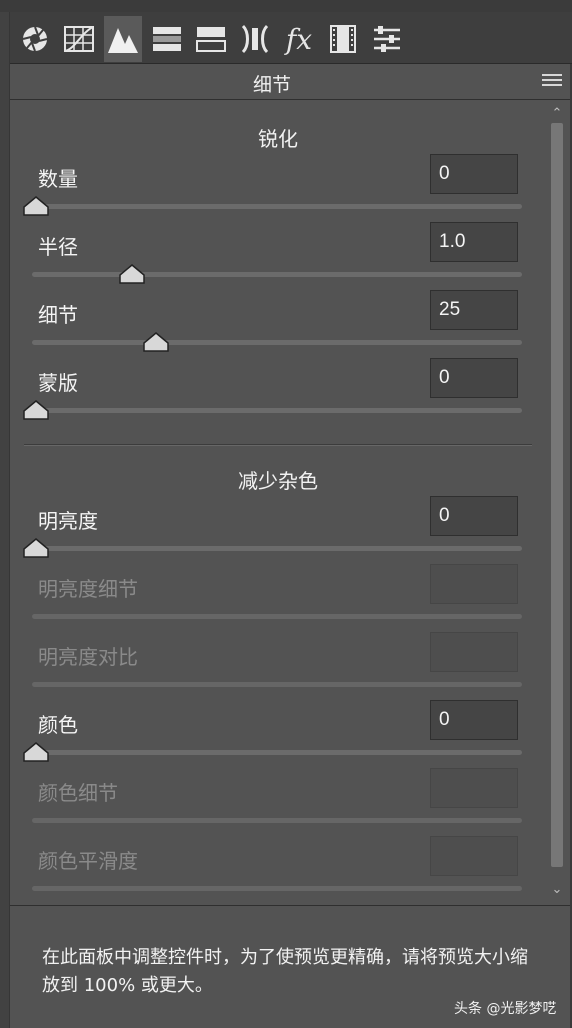 Image resolution: width=572 pixels, height=1028 pixels. I want to click on tone-curve-icon, so click(79, 39).